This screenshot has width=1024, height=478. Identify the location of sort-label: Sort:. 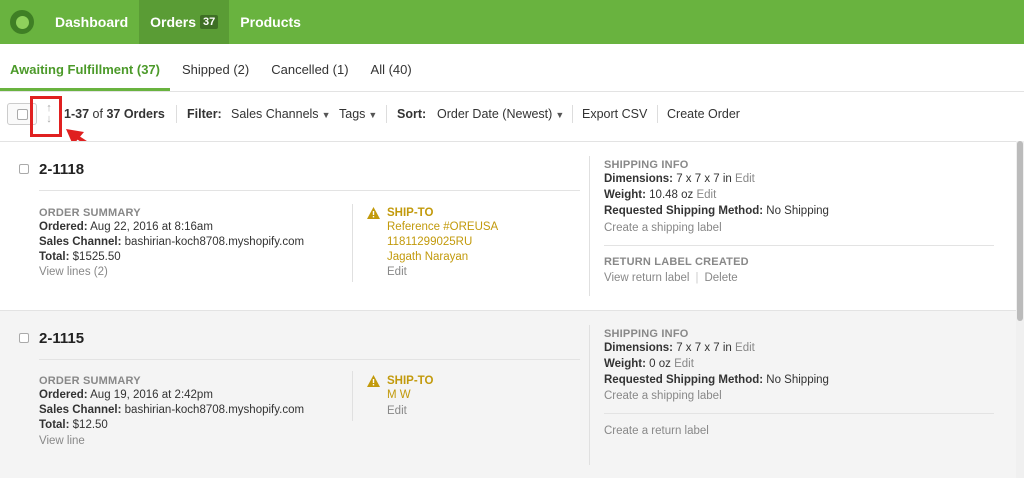
(412, 114).